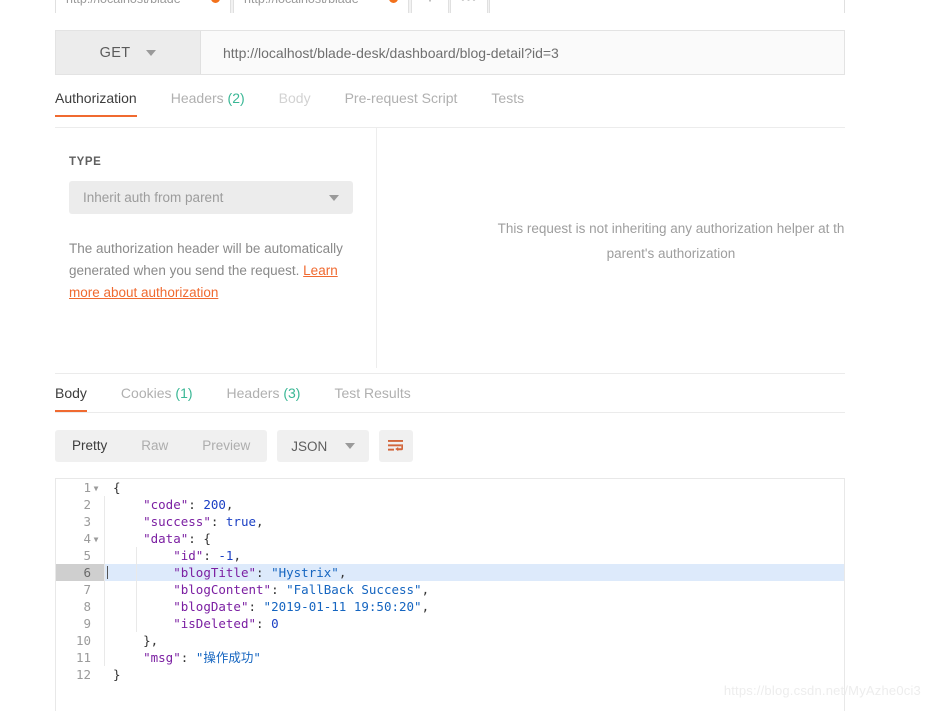 The height and width of the screenshot is (711, 931). I want to click on line-number: 9, so click(80, 623).